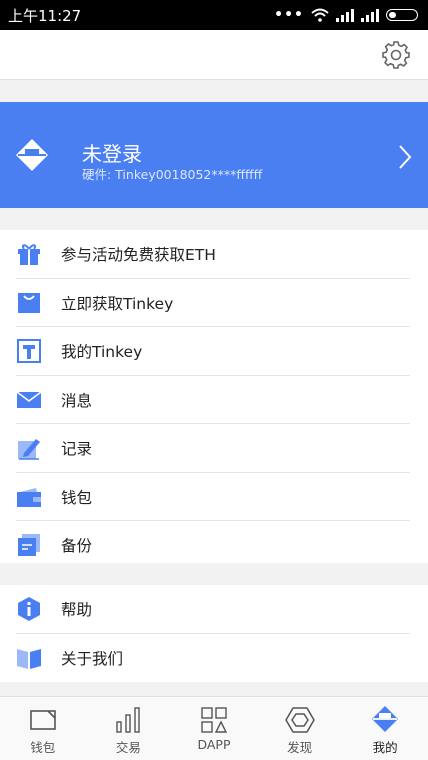  What do you see at coordinates (214, 545) in the screenshot?
I see `menu-item-backup: 备份` at bounding box center [214, 545].